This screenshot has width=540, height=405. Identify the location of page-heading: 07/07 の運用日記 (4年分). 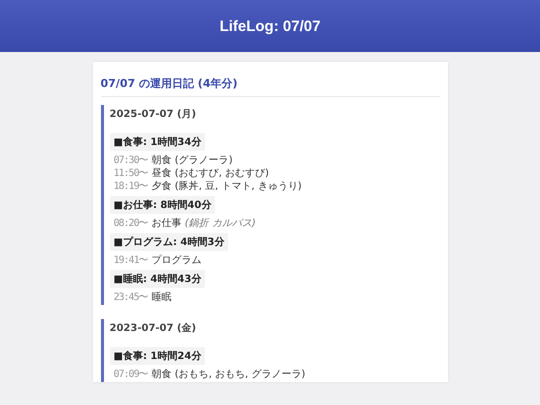
(270, 86).